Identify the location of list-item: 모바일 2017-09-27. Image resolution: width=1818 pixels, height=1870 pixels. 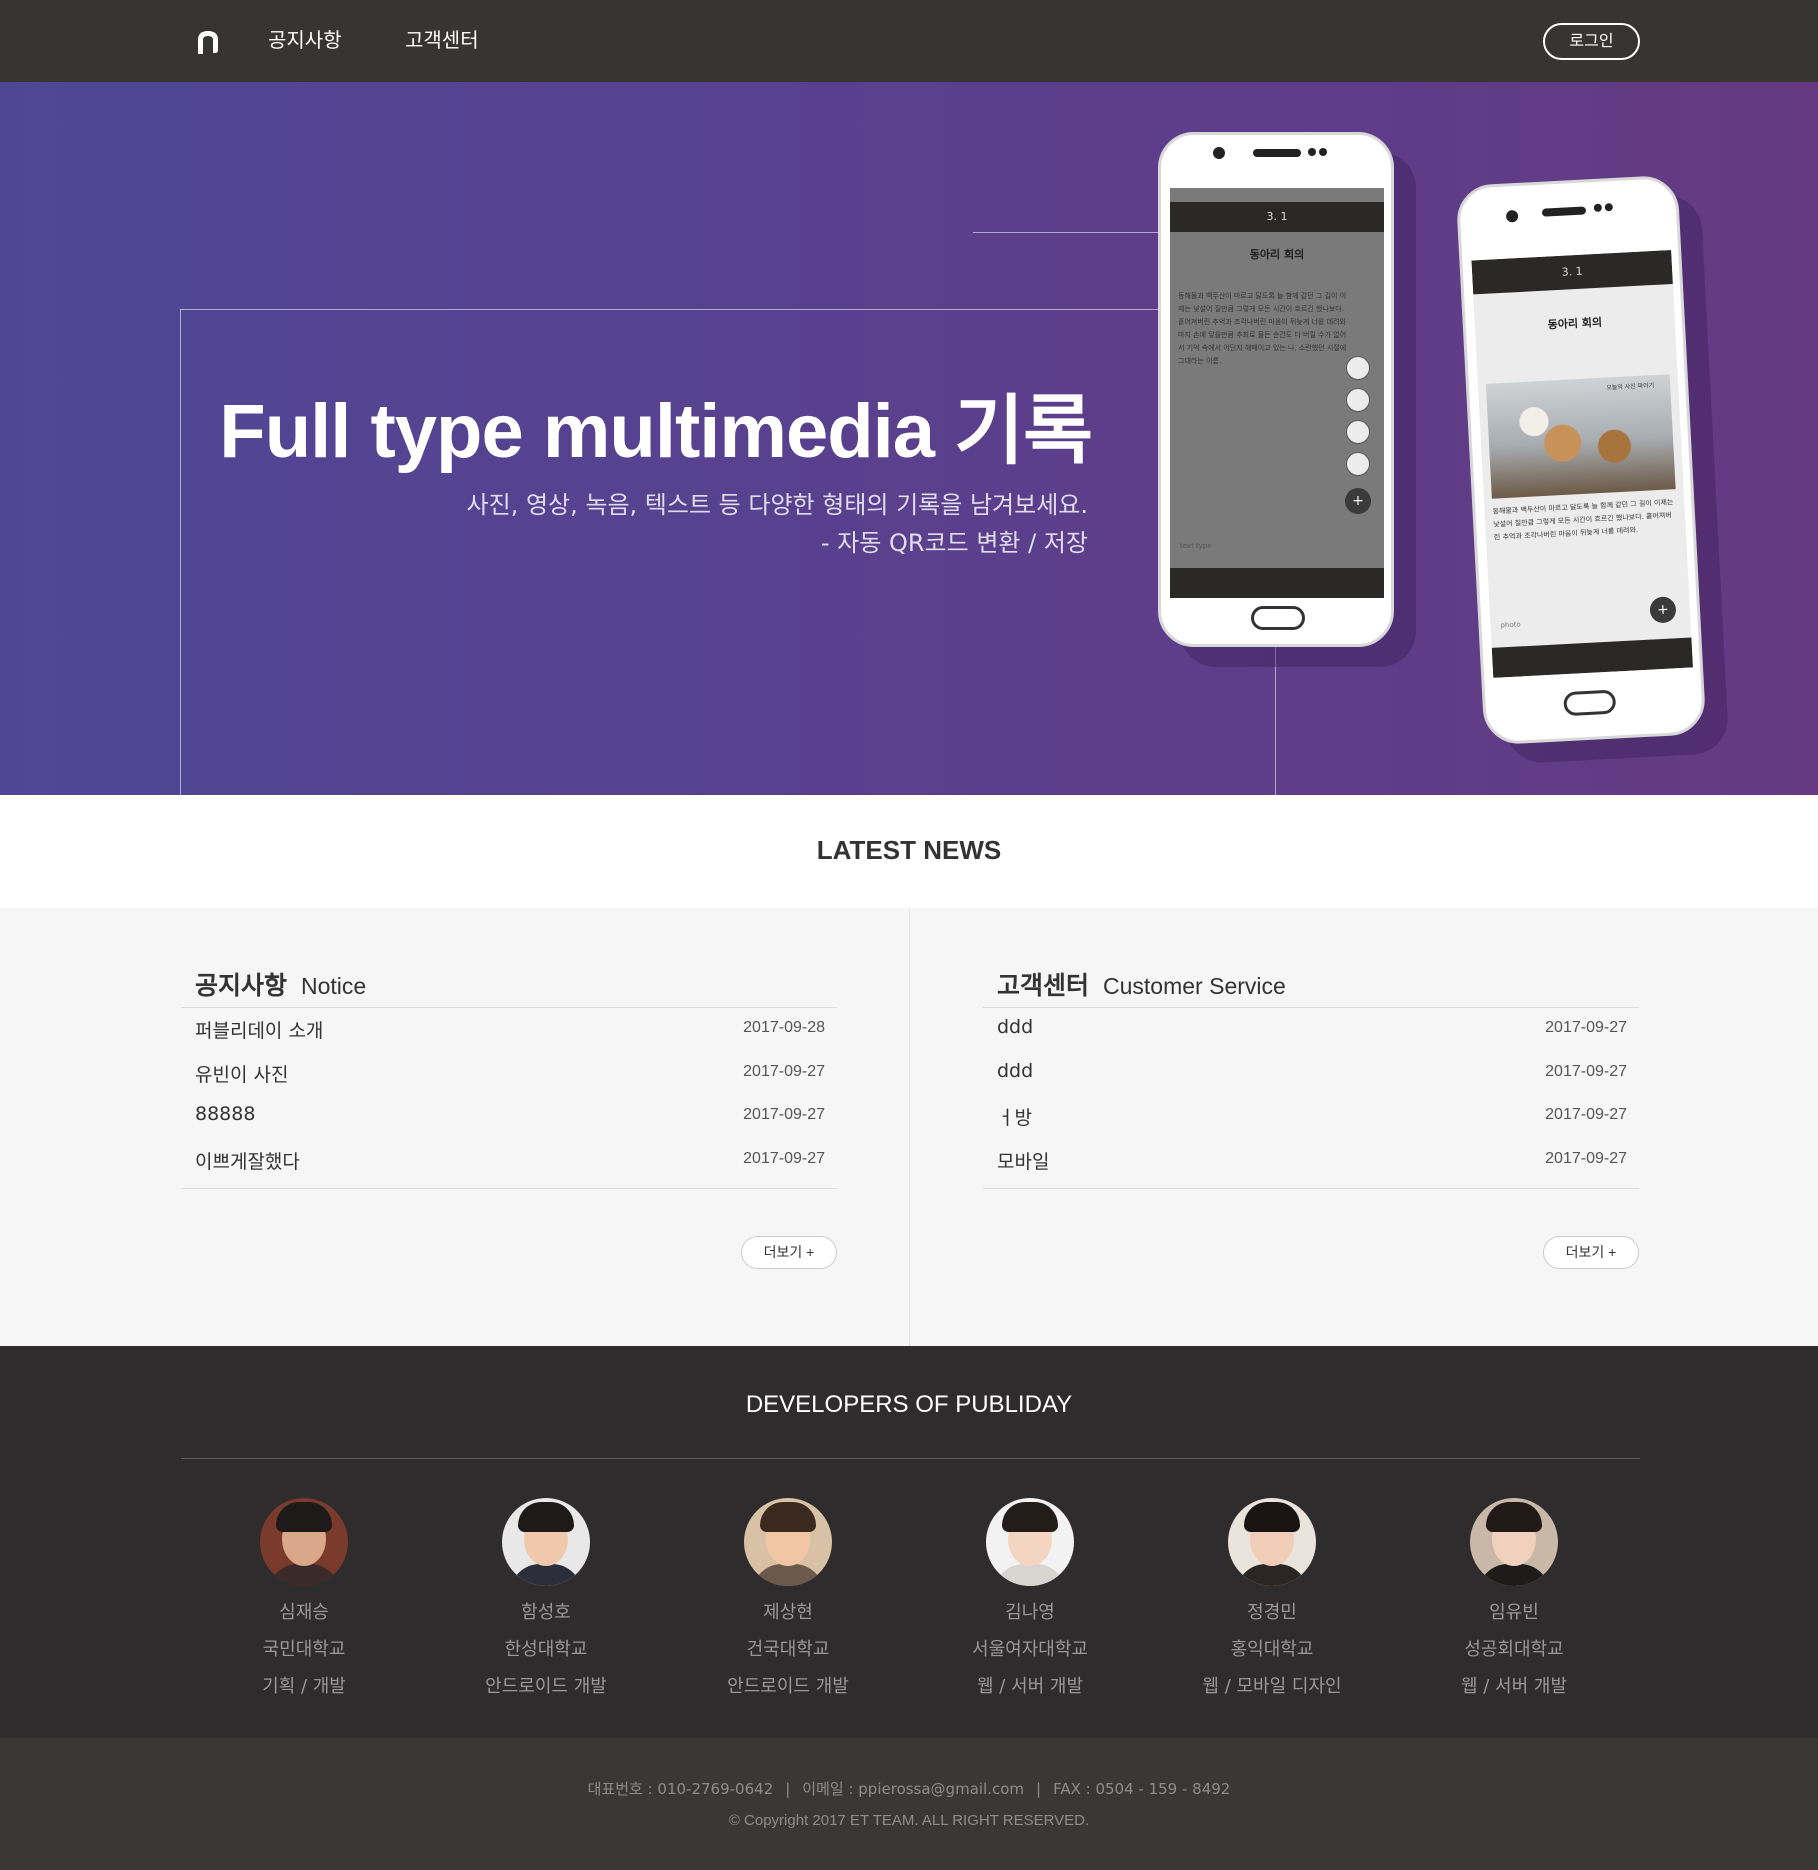
(1311, 1161).